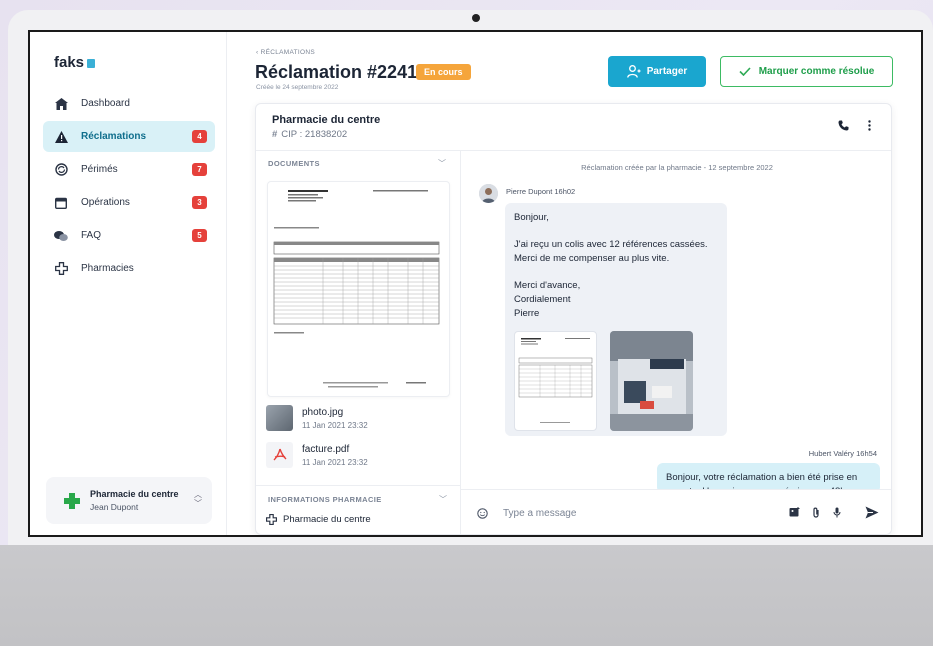  I want to click on count-badge: 5, so click(199, 235).